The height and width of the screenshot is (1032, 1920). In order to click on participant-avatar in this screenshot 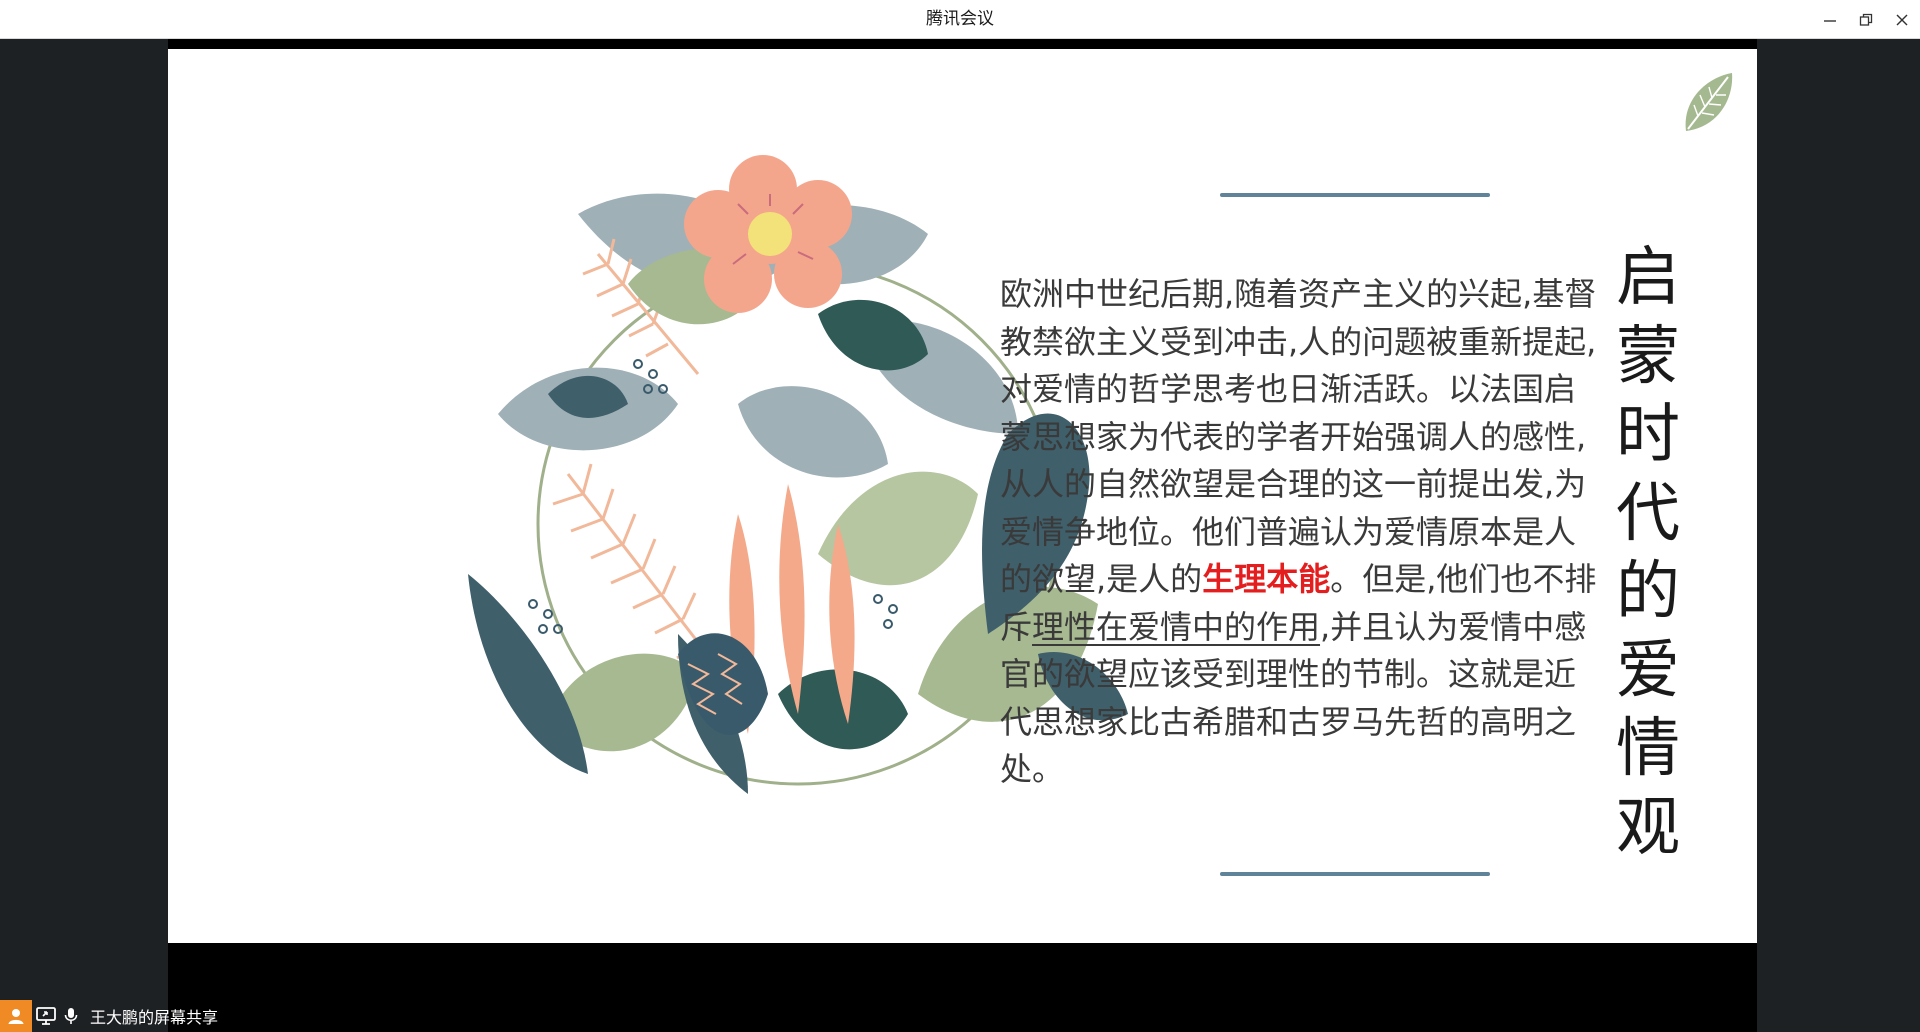, I will do `click(16, 1016)`.